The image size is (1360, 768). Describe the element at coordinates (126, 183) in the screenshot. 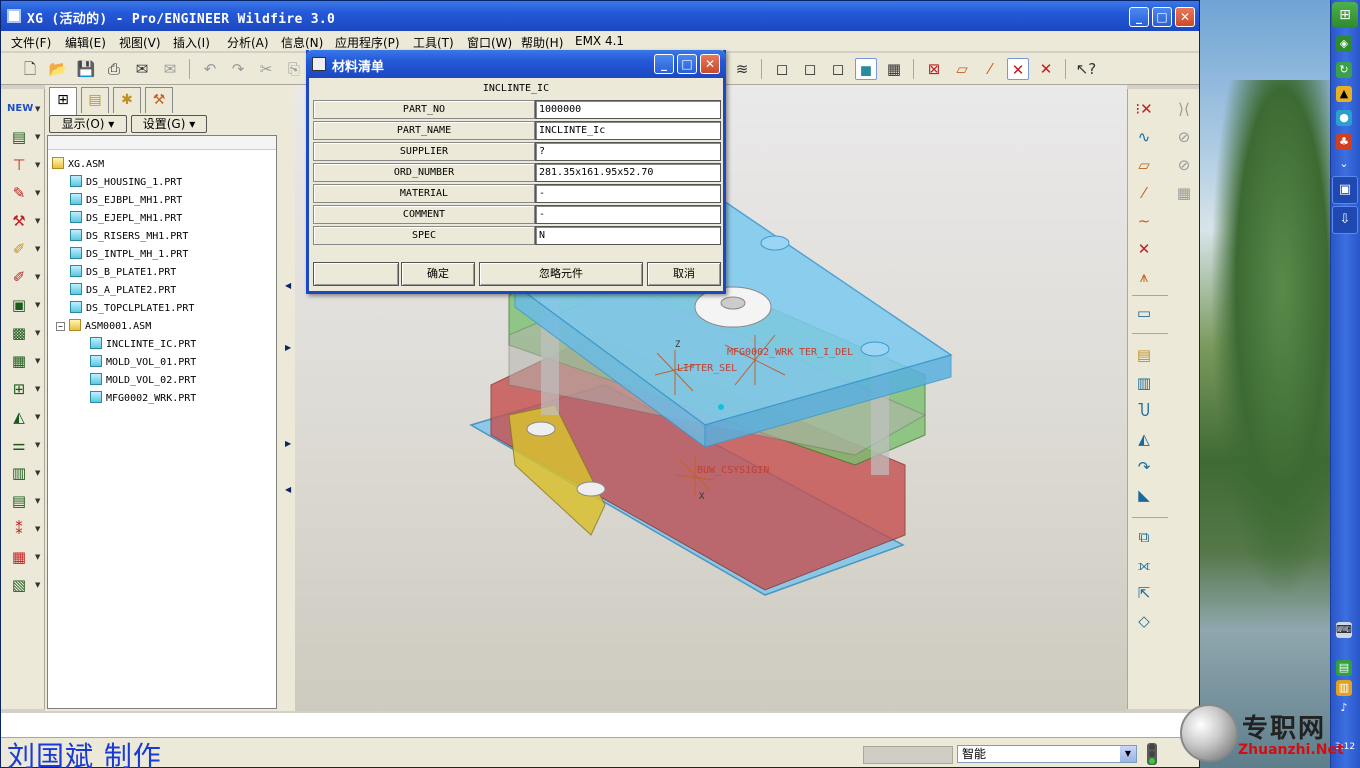

I see `tree-item: DS_HOUSING_1.PRT` at that location.